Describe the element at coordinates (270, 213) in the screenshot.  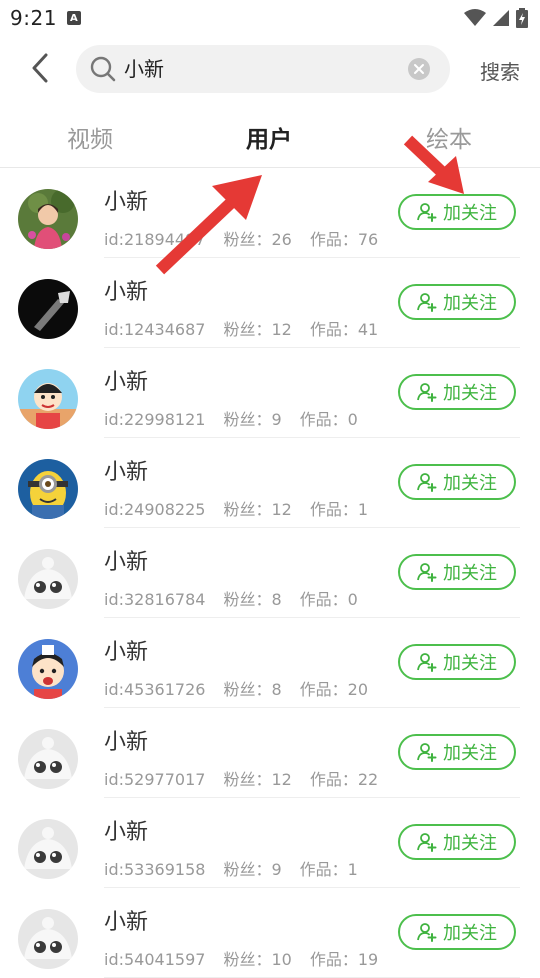
I see `user-row: 小新 id:21894497 粉丝：26 作品：76 加关注` at that location.